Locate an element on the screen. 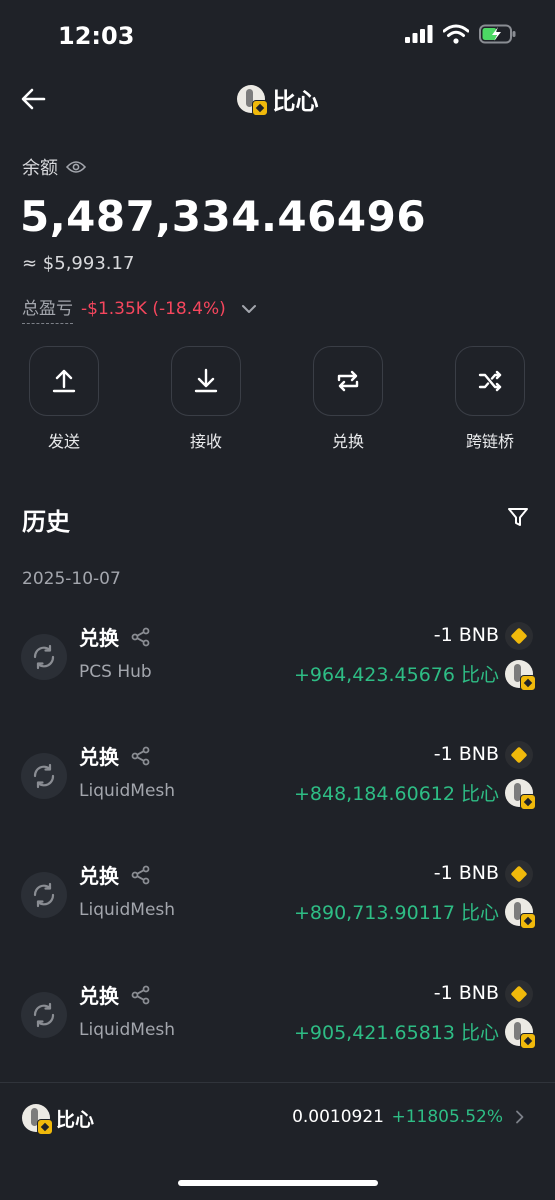 The image size is (555, 1200). page-title: 比心 is located at coordinates (295, 102).